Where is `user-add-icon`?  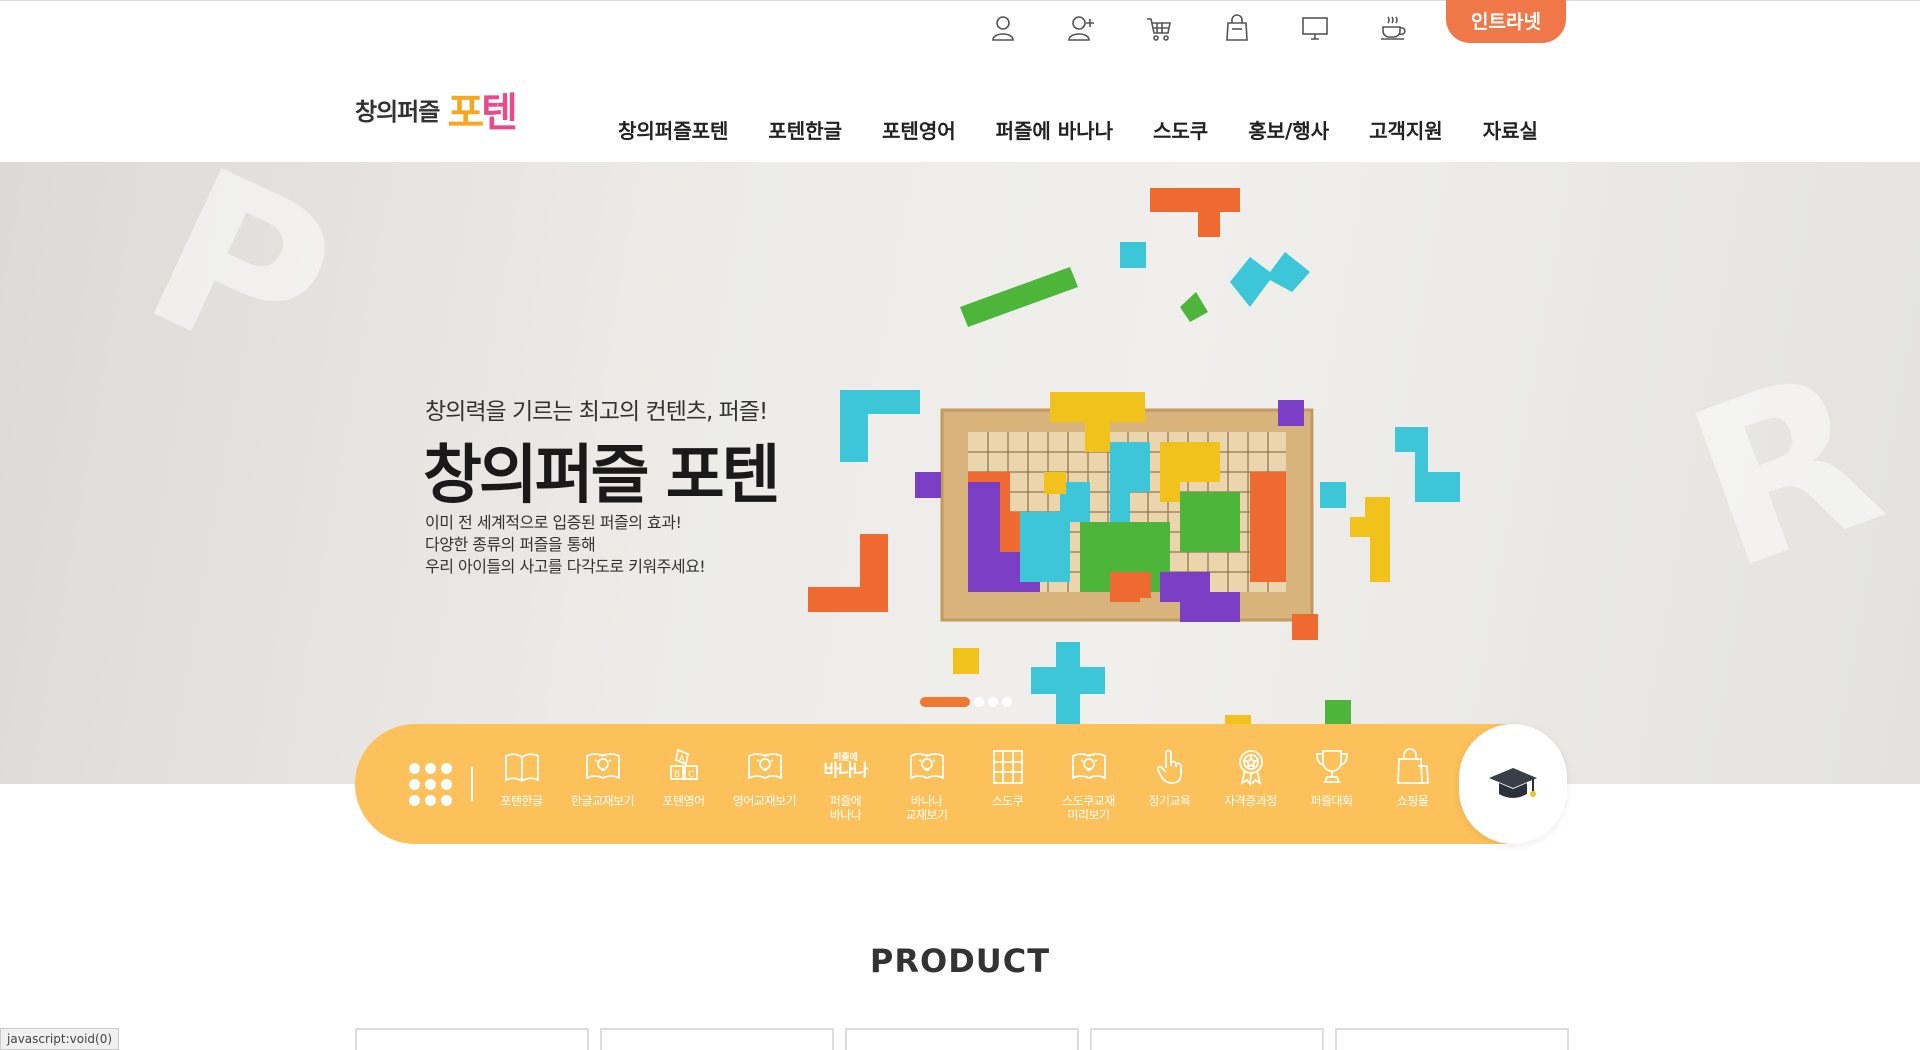
user-add-icon is located at coordinates (1081, 28).